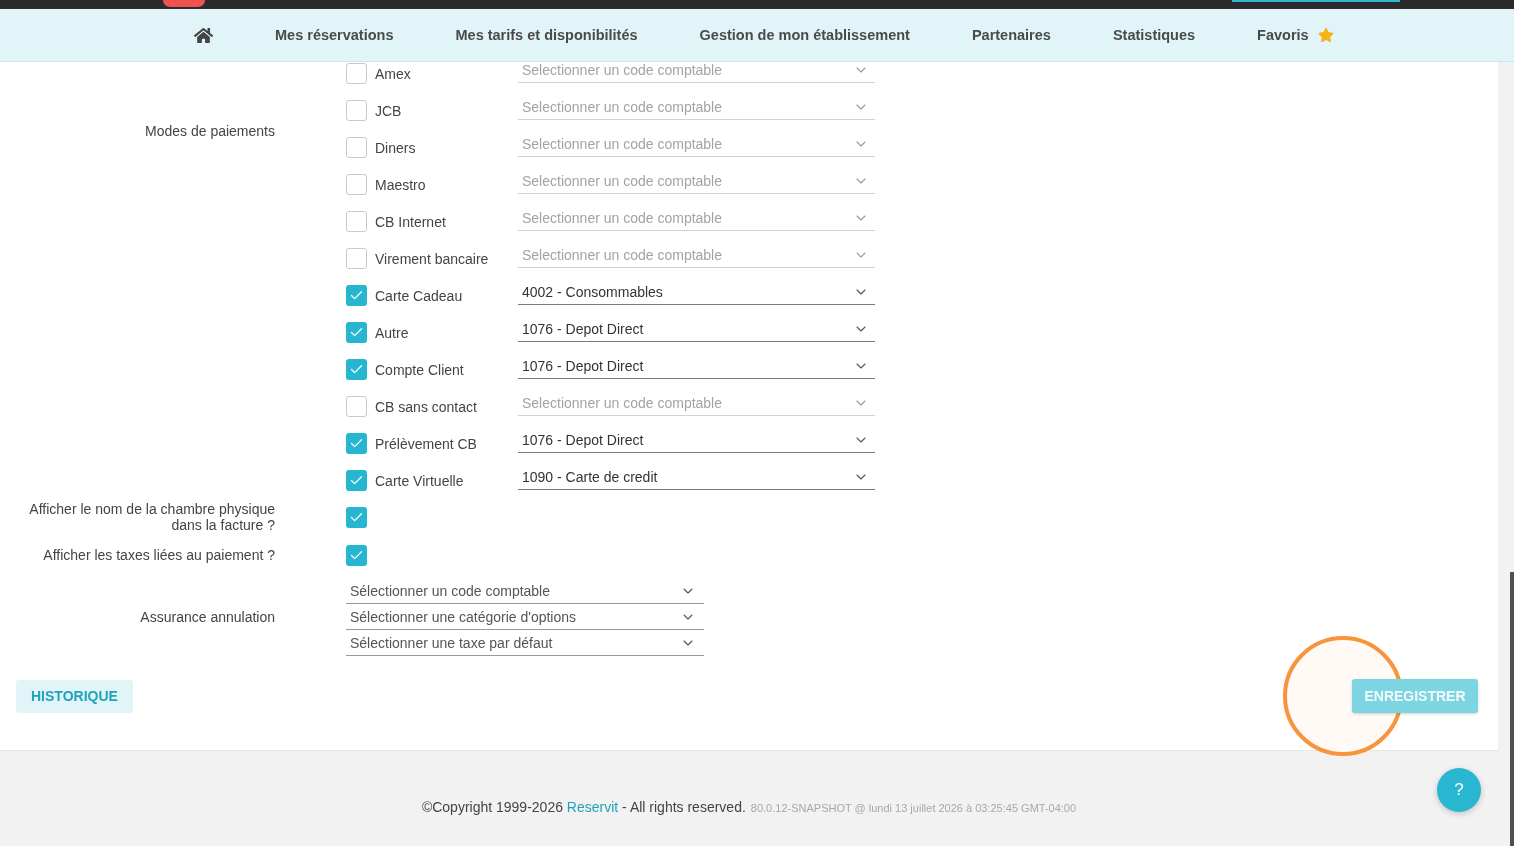  Describe the element at coordinates (804, 35) in the screenshot. I see `nav-link: Gestion de mon établissement` at that location.